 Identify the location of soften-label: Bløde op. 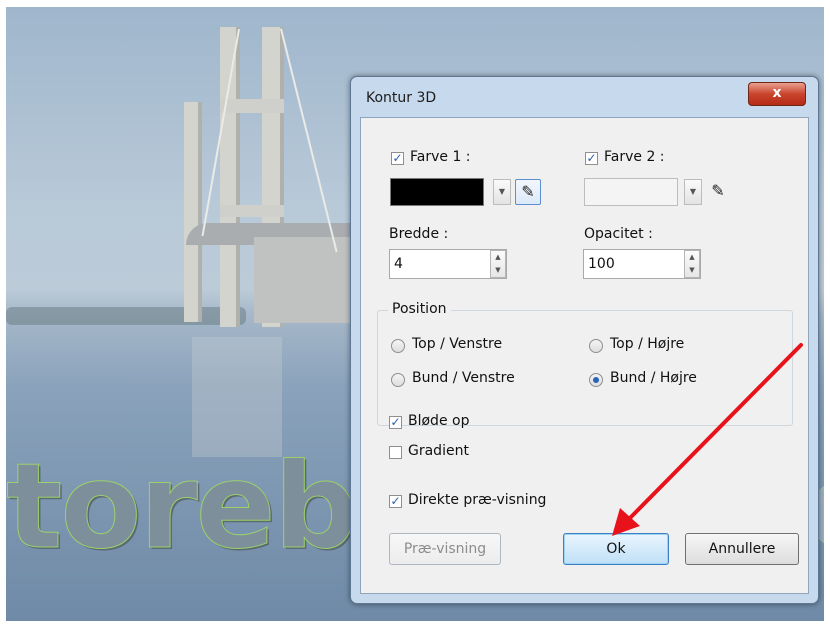
(439, 421).